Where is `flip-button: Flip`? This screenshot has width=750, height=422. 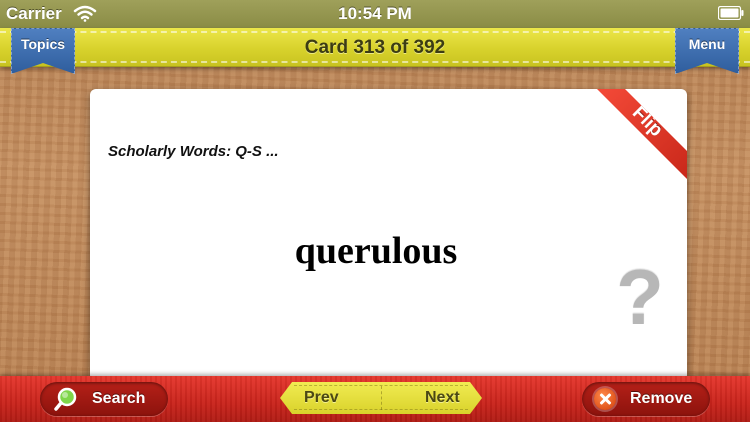
flip-button: Flip is located at coordinates (642, 134).